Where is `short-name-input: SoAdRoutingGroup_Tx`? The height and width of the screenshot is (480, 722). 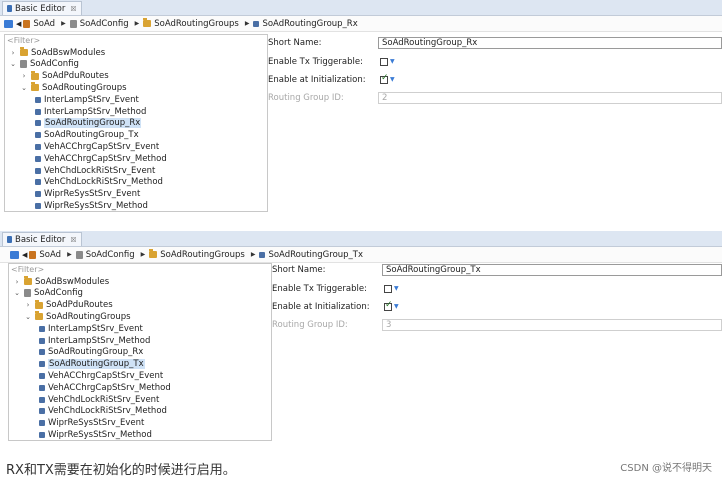 short-name-input: SoAdRoutingGroup_Tx is located at coordinates (552, 269).